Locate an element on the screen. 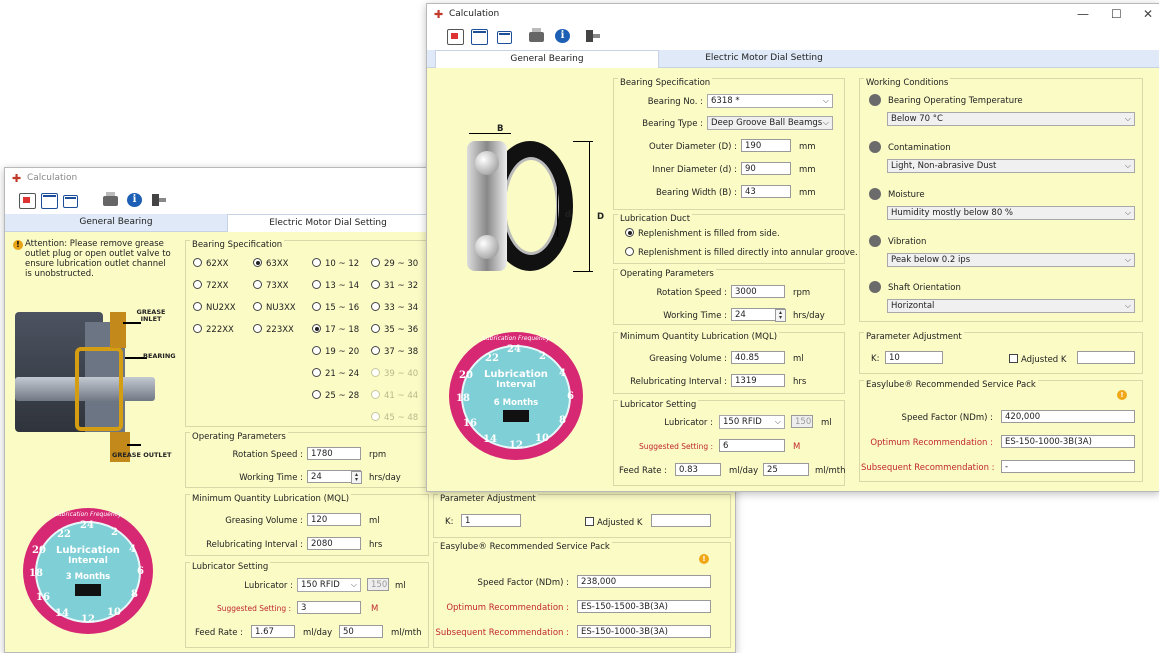 Image resolution: width=1159 pixels, height=653 pixels. bearing-series-radio: 33 ~ 34 is located at coordinates (394, 307).